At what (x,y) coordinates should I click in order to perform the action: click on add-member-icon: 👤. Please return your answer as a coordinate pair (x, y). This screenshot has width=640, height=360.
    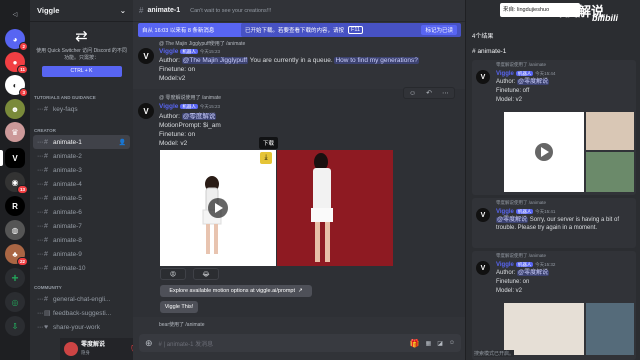
    Looking at the image, I should click on (122, 142).